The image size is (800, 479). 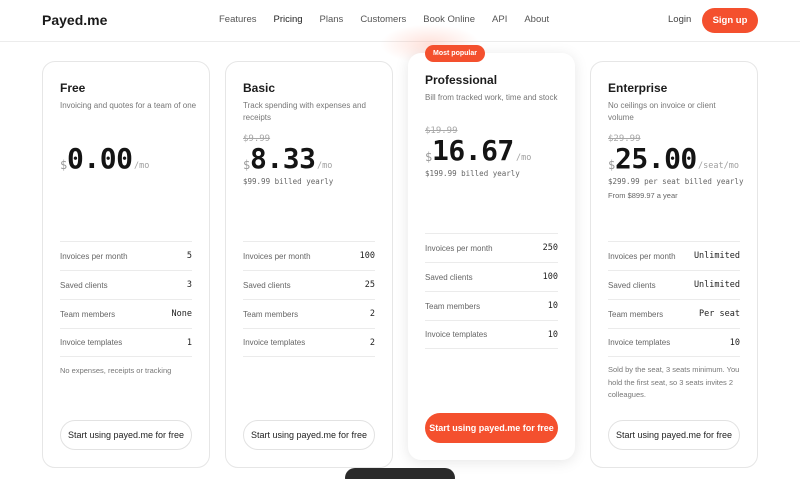 I want to click on feature-row: Invoice templates 1, so click(x=126, y=342).